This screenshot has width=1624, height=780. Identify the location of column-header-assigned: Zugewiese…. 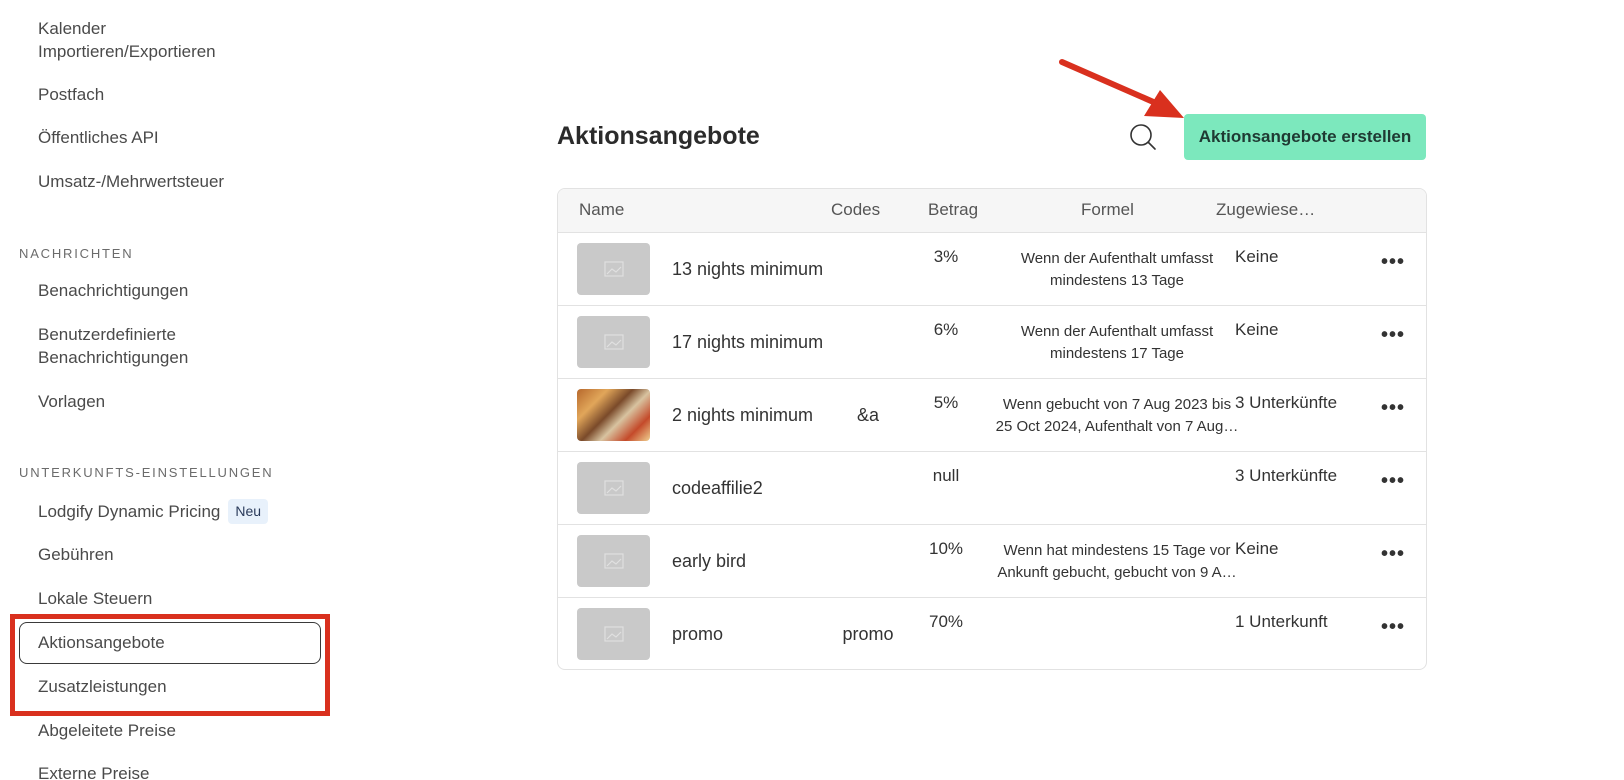
(1265, 210).